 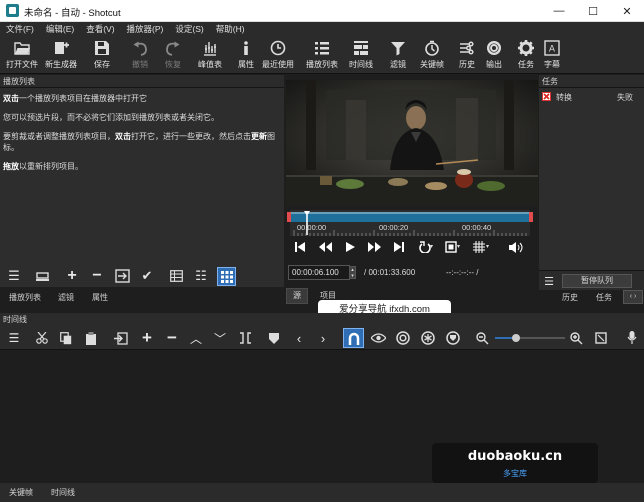 What do you see at coordinates (601, 338) in the screenshot?
I see `zoom-fit-icon` at bounding box center [601, 338].